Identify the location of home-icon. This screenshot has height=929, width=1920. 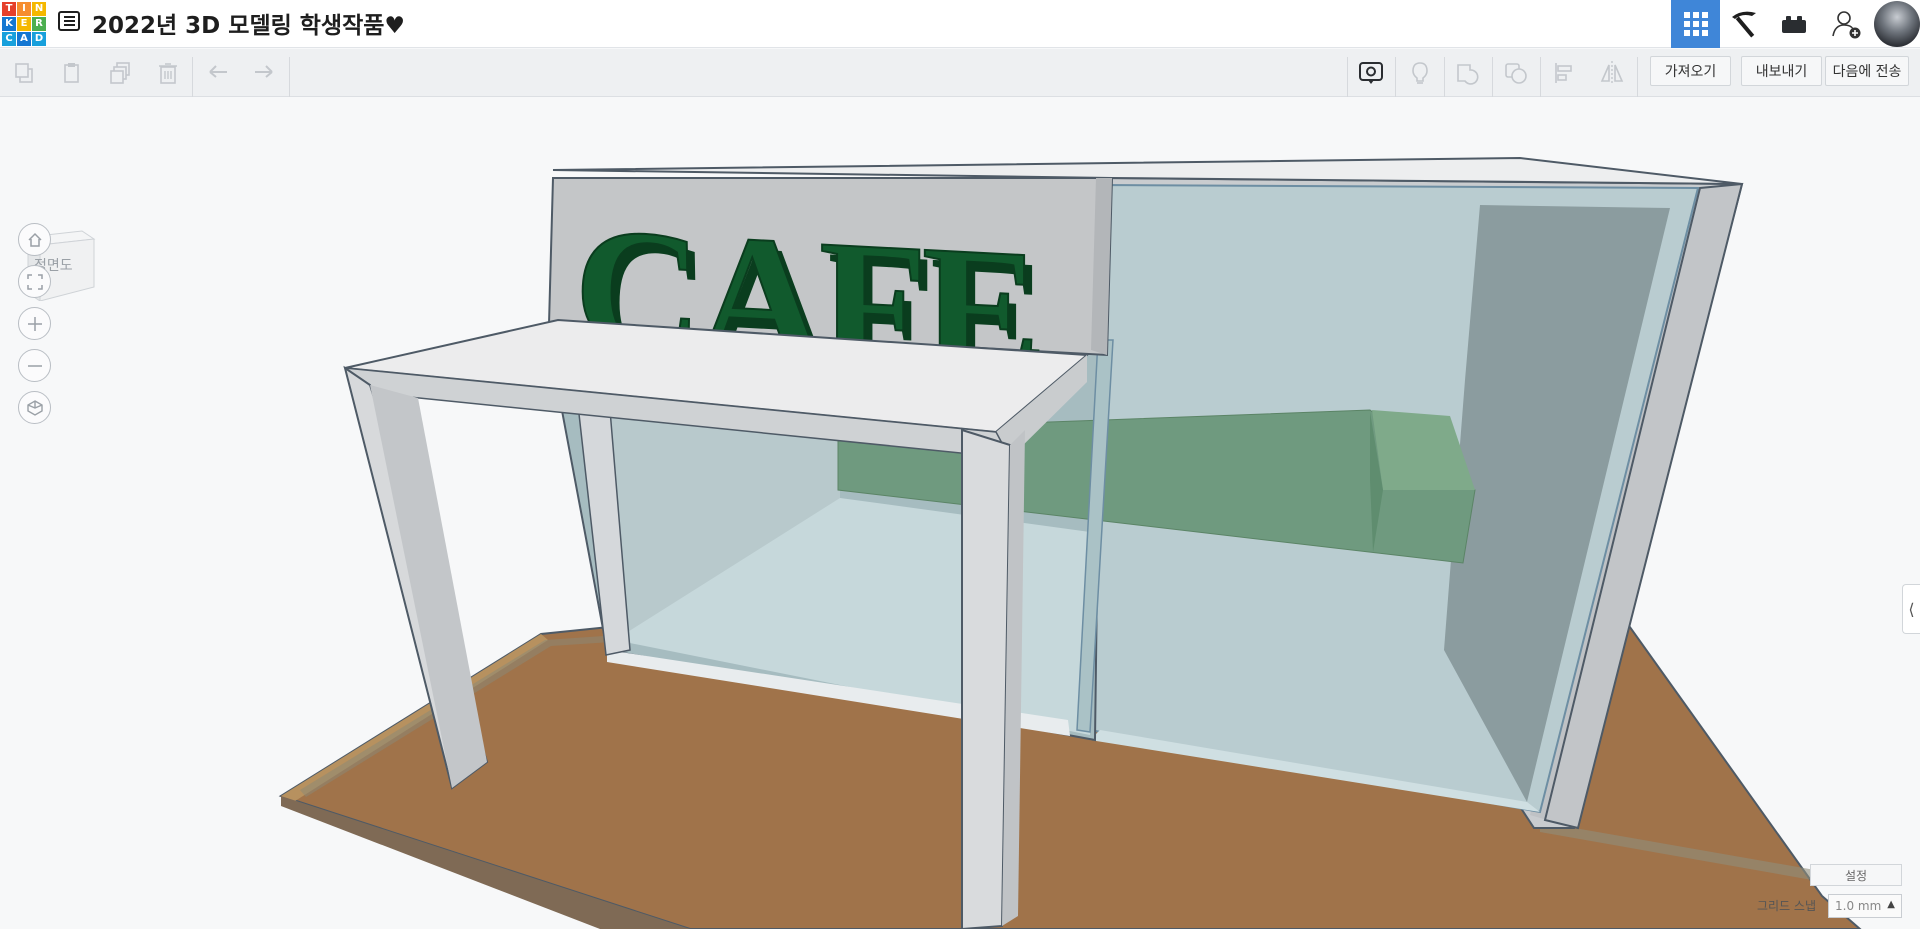
(34, 239).